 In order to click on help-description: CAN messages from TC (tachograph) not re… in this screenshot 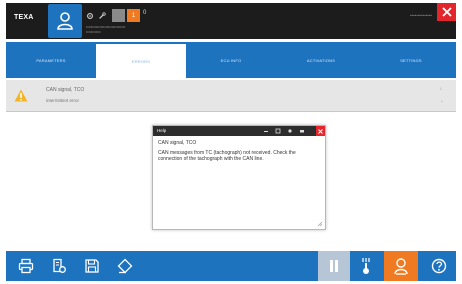, I will do `click(227, 156)`.